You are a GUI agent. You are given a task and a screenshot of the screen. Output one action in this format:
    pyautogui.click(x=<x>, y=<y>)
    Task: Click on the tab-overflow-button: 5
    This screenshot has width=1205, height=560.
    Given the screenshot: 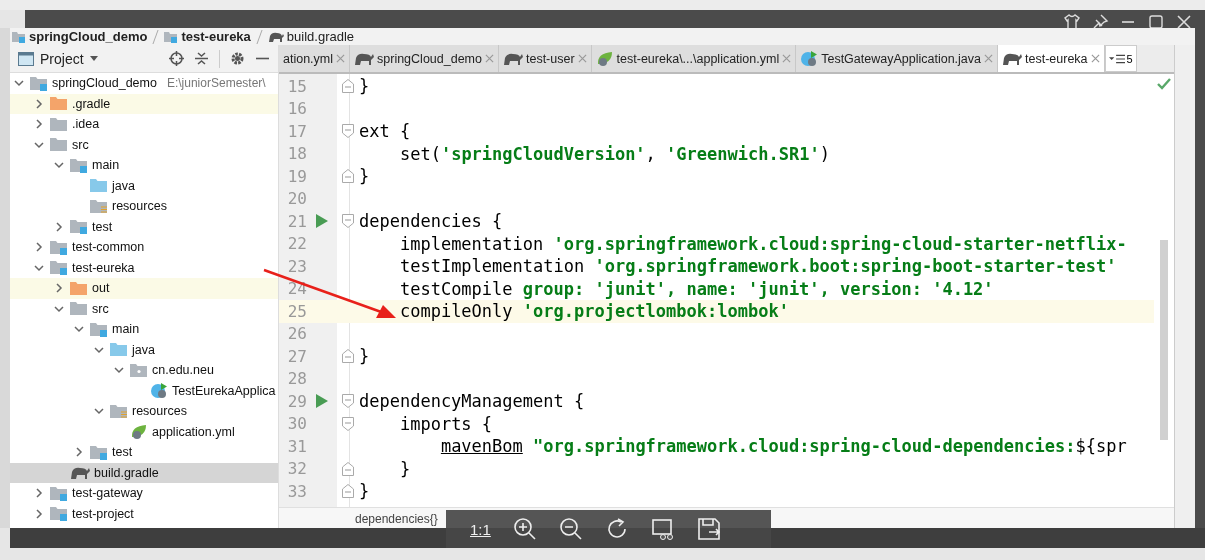 What is the action you would take?
    pyautogui.click(x=1120, y=58)
    